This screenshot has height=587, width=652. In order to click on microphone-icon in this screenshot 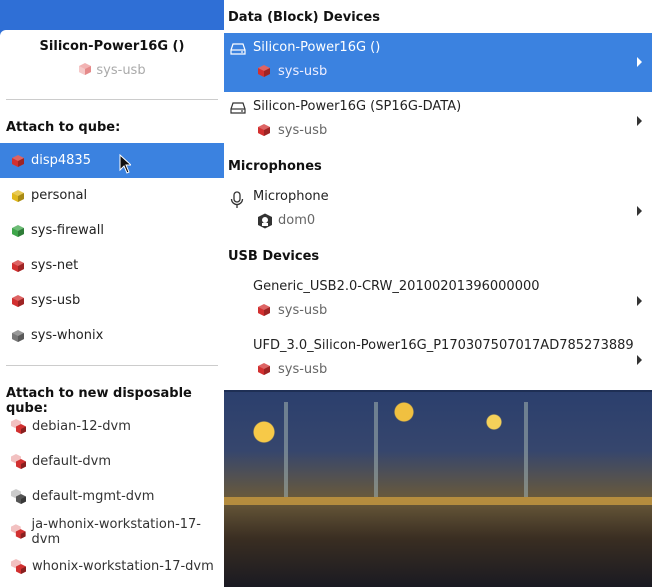, I will do `click(237, 199)`.